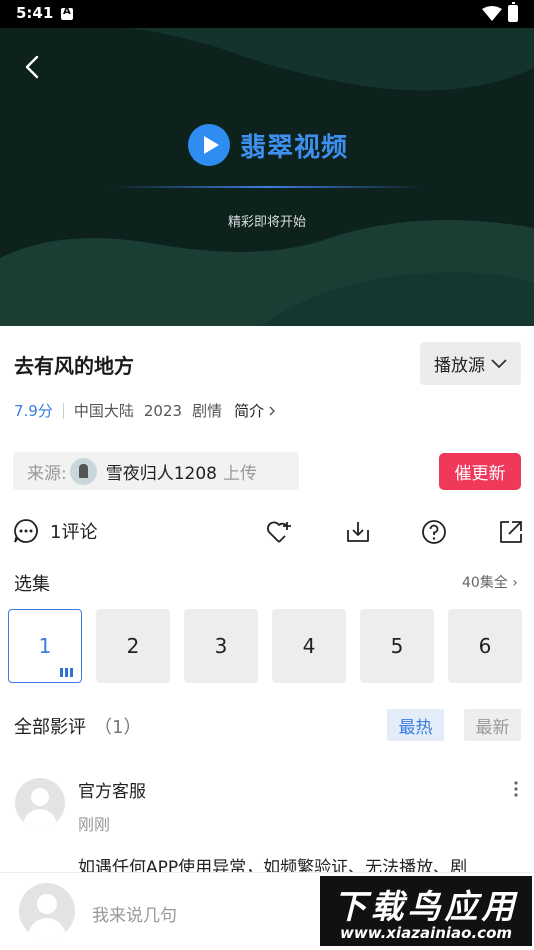  I want to click on episode-item: 2, so click(133, 646).